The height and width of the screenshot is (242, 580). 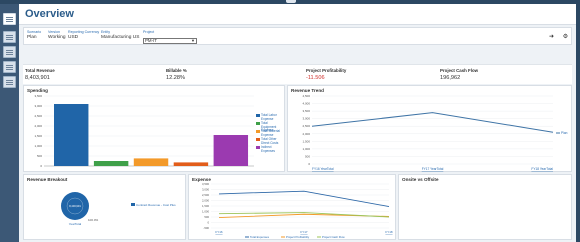 What do you see at coordinates (323, 169) in the screenshot?
I see `x-tick-label: FY16 YearTotal` at bounding box center [323, 169].